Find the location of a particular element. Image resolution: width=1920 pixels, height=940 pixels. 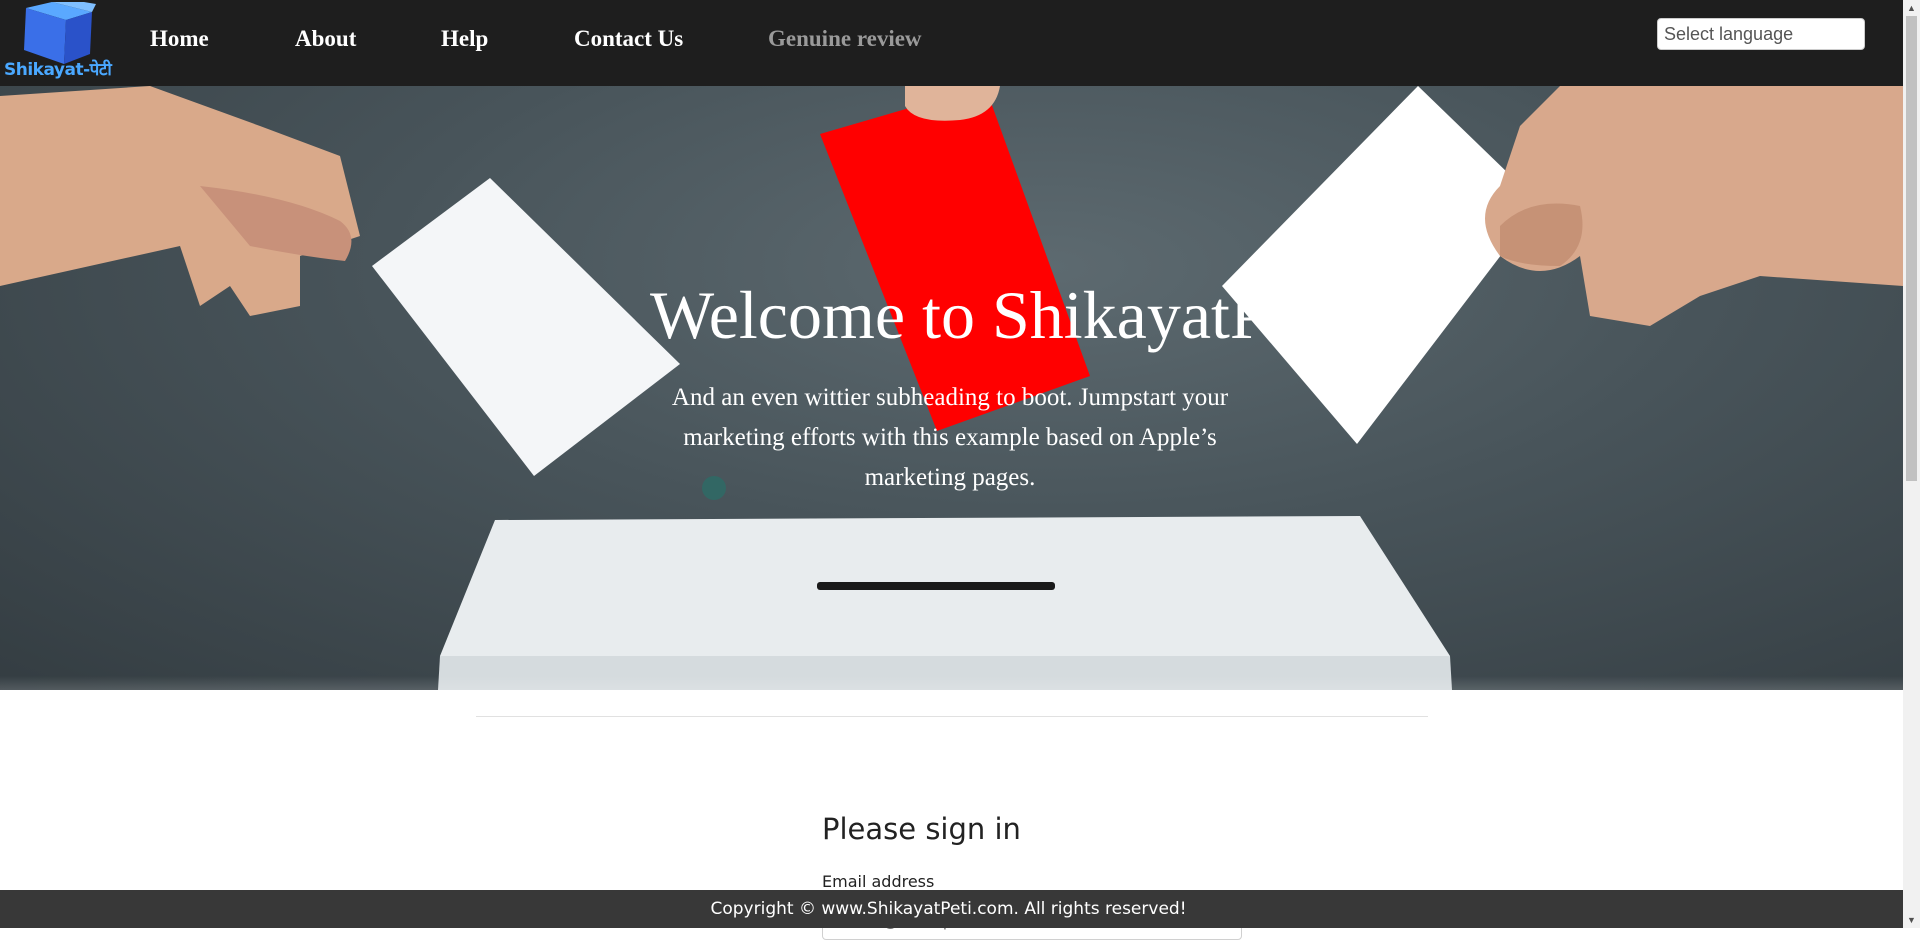

signin-title: Please sign in is located at coordinates (921, 829).